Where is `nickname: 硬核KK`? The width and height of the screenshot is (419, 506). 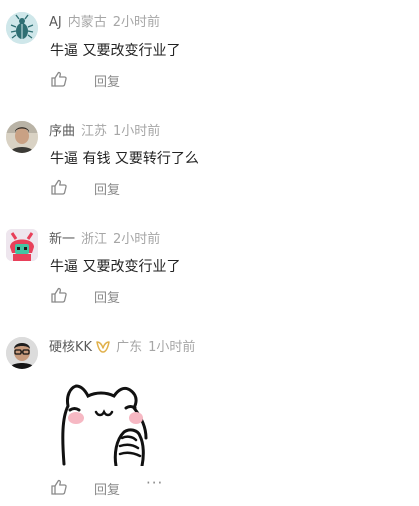
nickname: 硬核KK is located at coordinates (70, 347).